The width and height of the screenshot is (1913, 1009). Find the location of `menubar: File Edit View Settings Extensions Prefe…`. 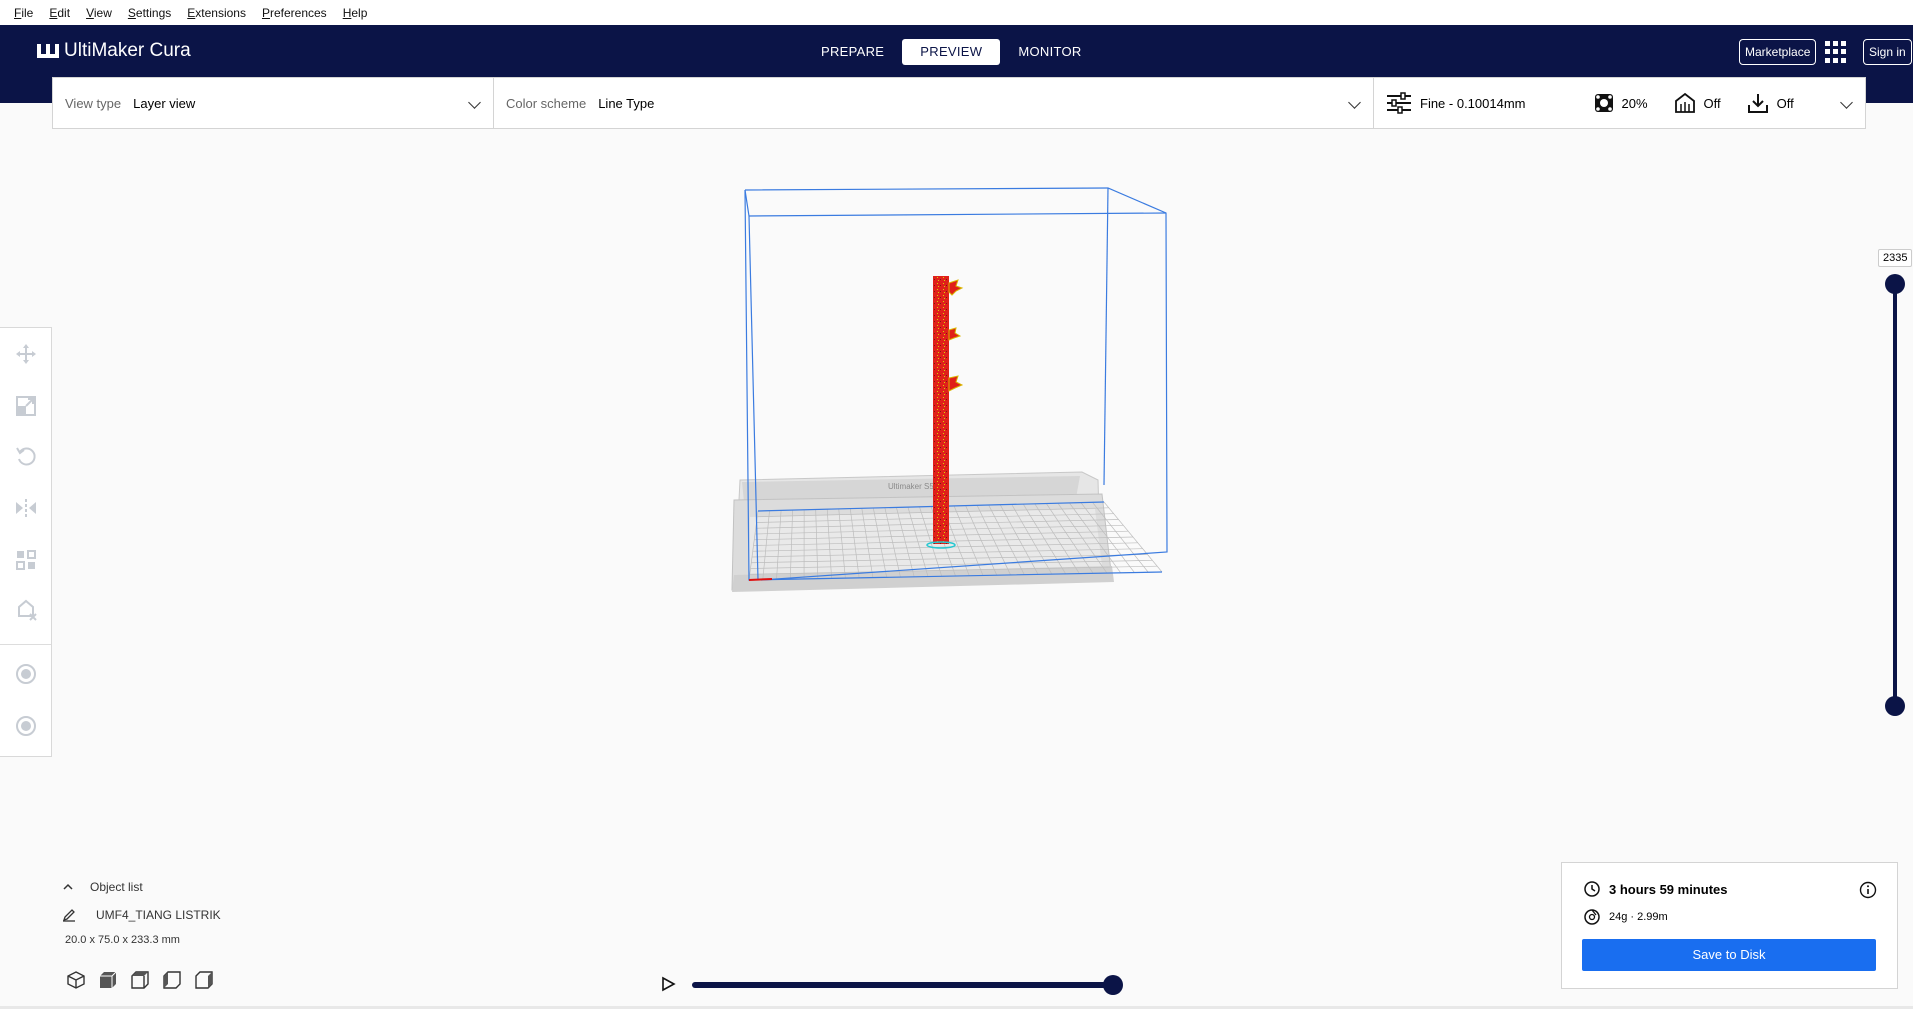

menubar: File Edit View Settings Extensions Prefe… is located at coordinates (956, 12).